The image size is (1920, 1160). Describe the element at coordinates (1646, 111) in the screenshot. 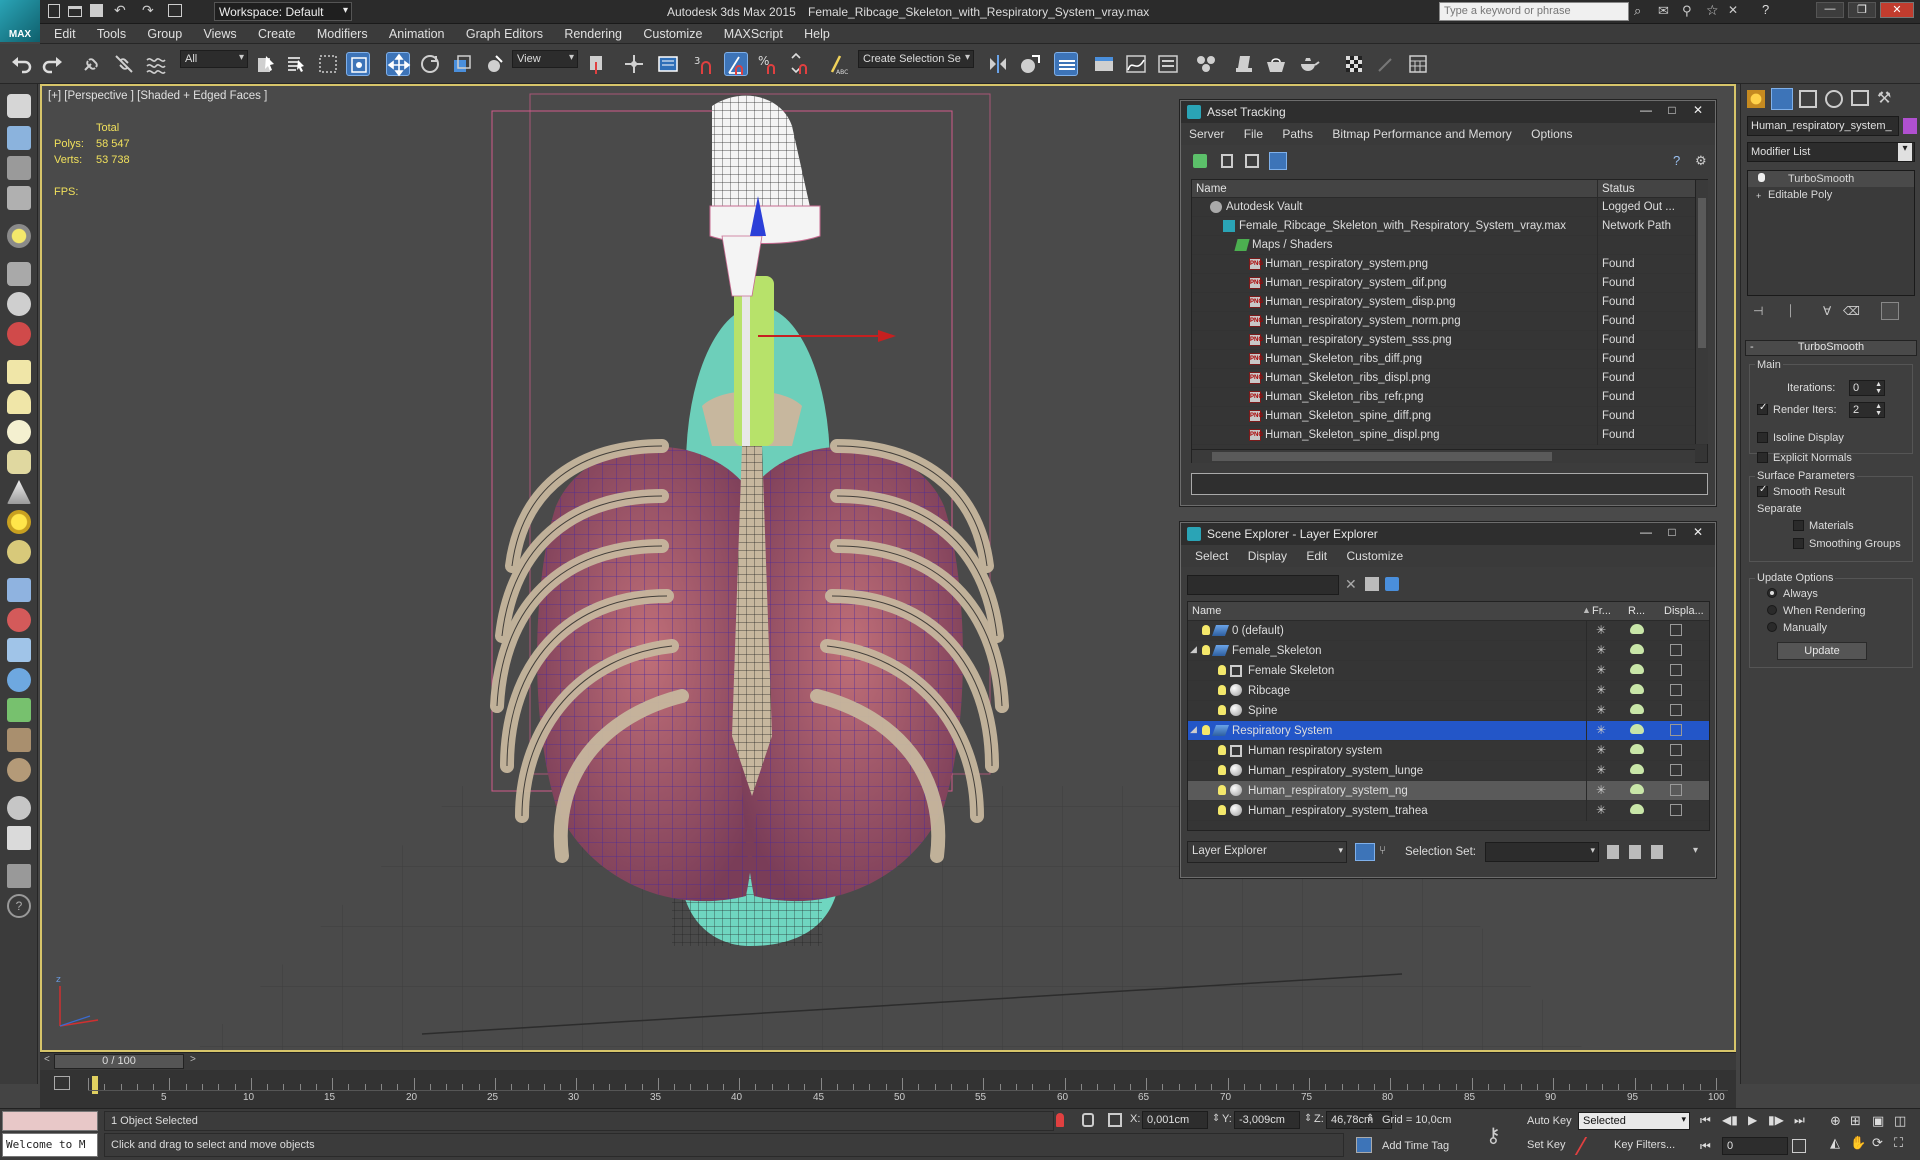

I see `minimize-icon: —` at that location.